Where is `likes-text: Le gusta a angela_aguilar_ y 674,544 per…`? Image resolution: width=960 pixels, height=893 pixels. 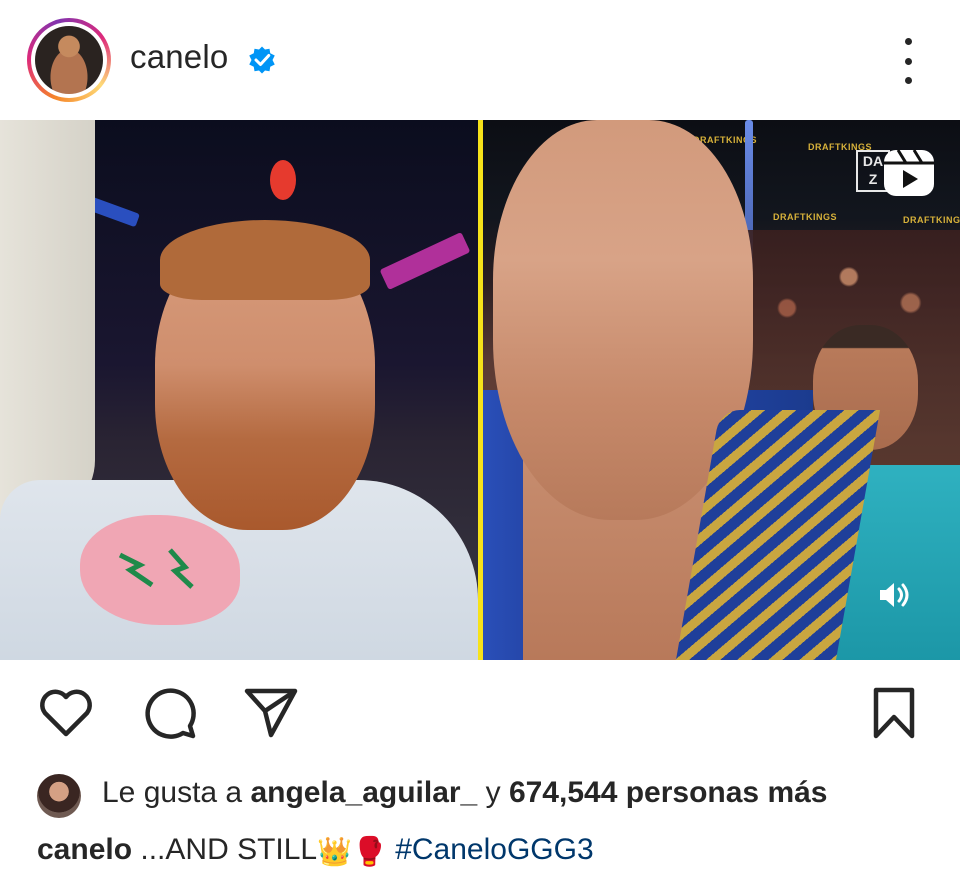
likes-text: Le gusta a angela_aguilar_ y 674,544 per… is located at coordinates (464, 793).